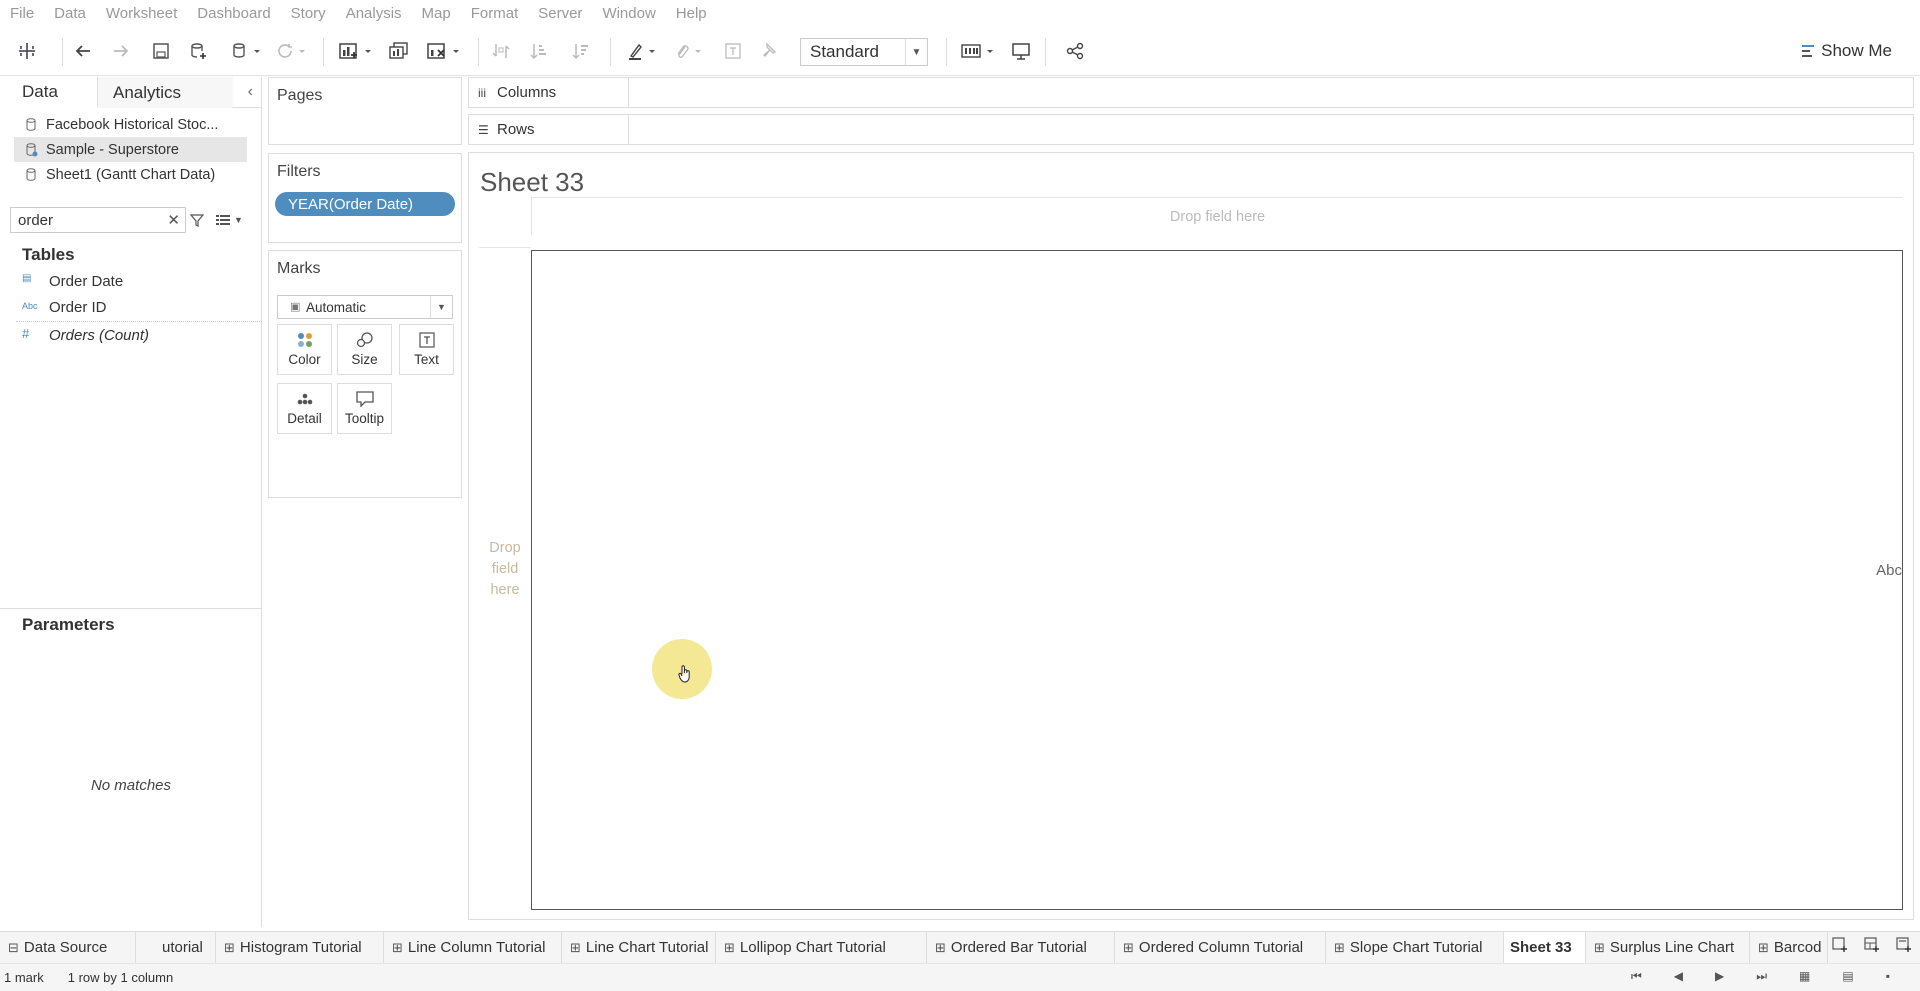 This screenshot has height=991, width=1920. I want to click on text-placeholder: Abc, so click(1889, 570).